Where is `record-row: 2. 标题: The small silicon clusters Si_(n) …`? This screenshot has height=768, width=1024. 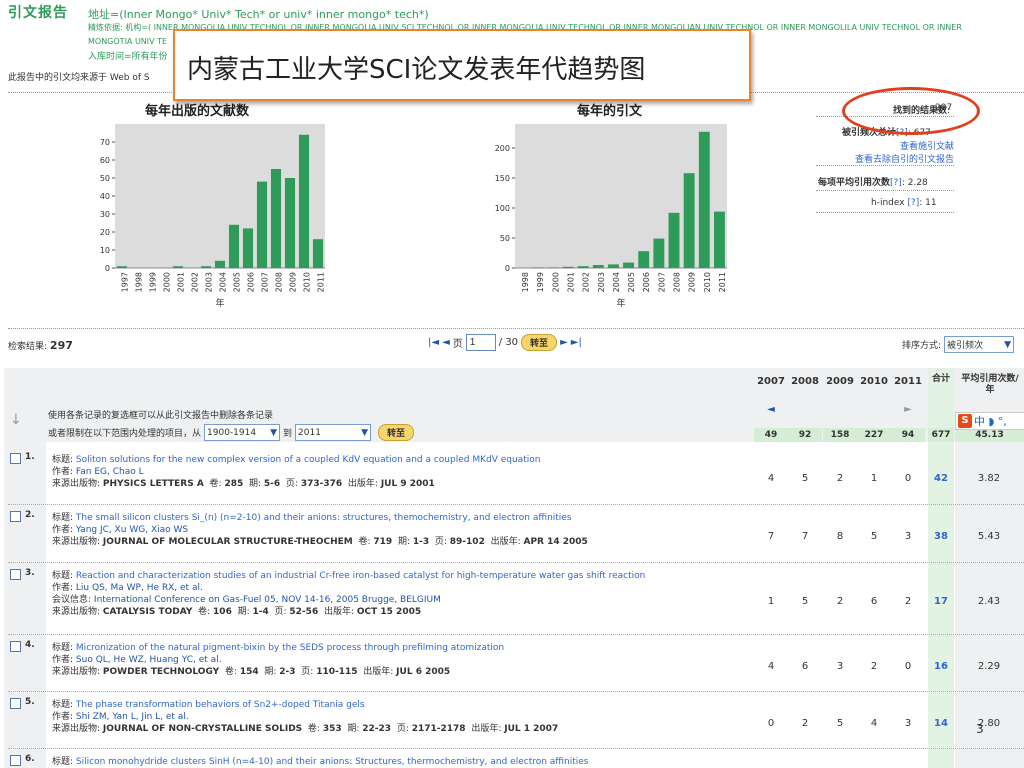
record-row: 2. 标题: The small silicon clusters Si_(n) … is located at coordinates (380, 539).